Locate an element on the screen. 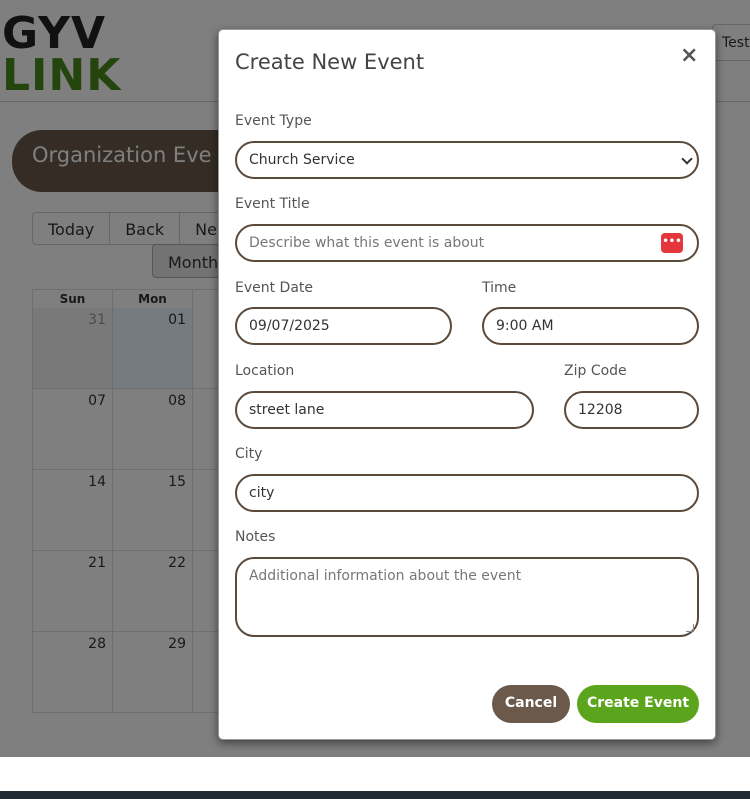 This screenshot has height=799, width=750. city-input: city is located at coordinates (467, 493).